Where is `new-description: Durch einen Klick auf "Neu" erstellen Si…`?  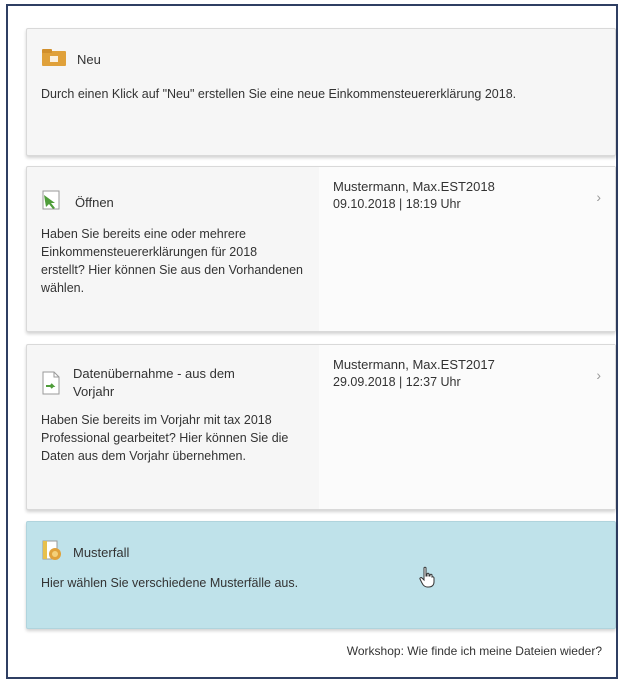
new-description: Durch einen Klick auf "Neu" erstellen Si… is located at coordinates (279, 94).